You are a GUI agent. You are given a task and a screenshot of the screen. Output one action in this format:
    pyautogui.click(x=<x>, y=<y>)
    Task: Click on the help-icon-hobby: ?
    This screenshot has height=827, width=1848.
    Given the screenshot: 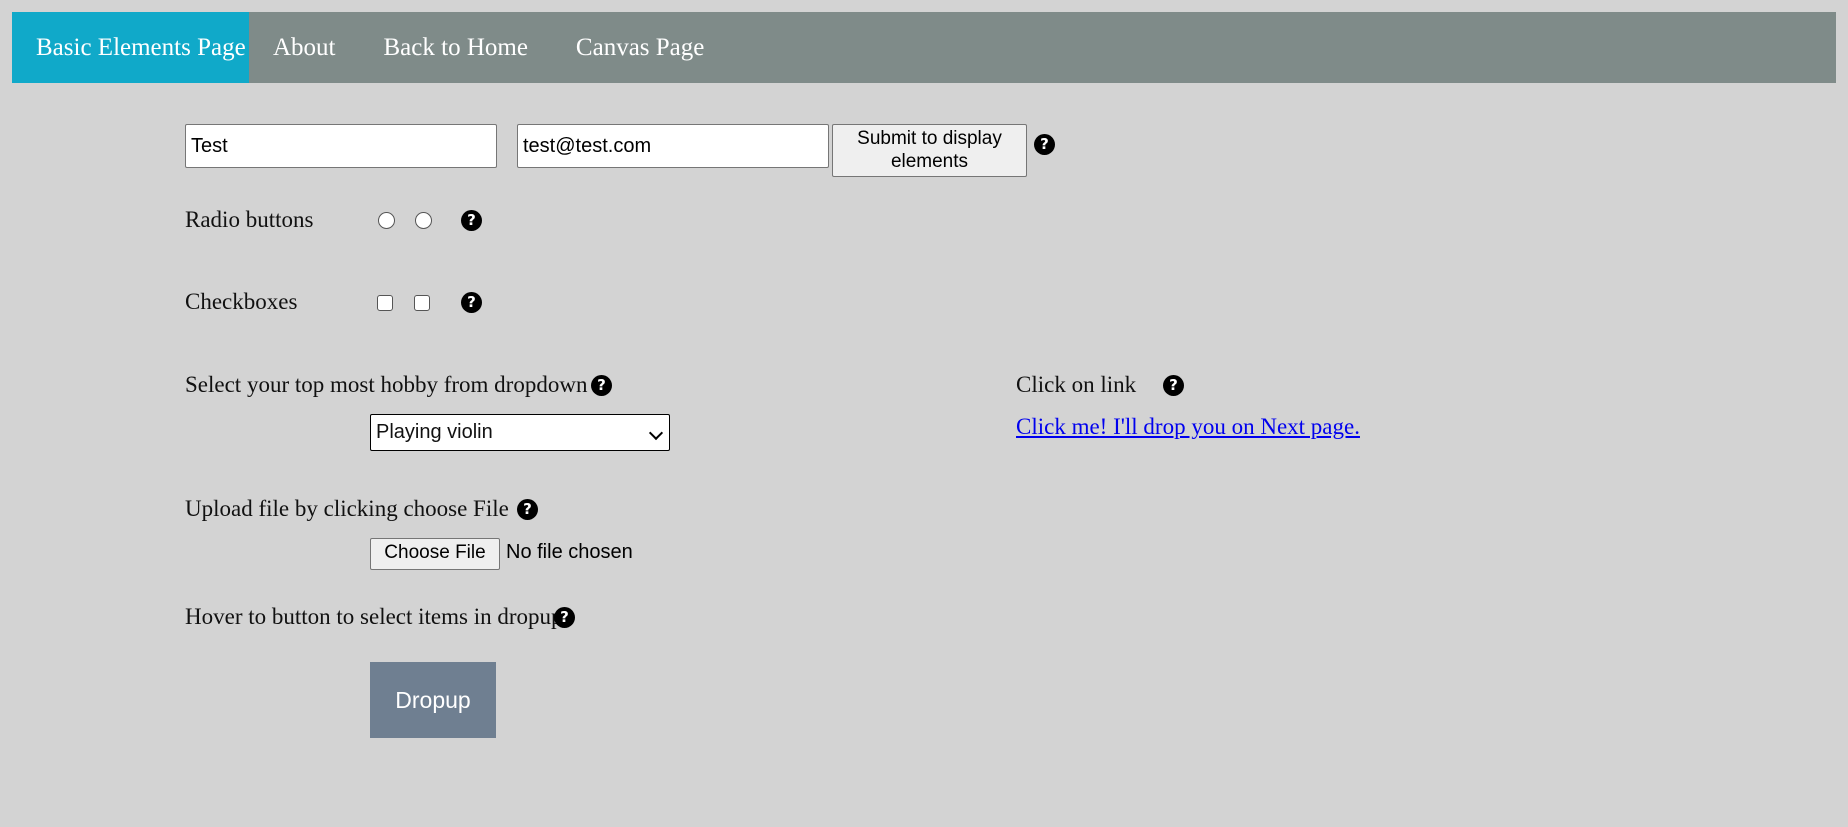 What is the action you would take?
    pyautogui.click(x=601, y=385)
    